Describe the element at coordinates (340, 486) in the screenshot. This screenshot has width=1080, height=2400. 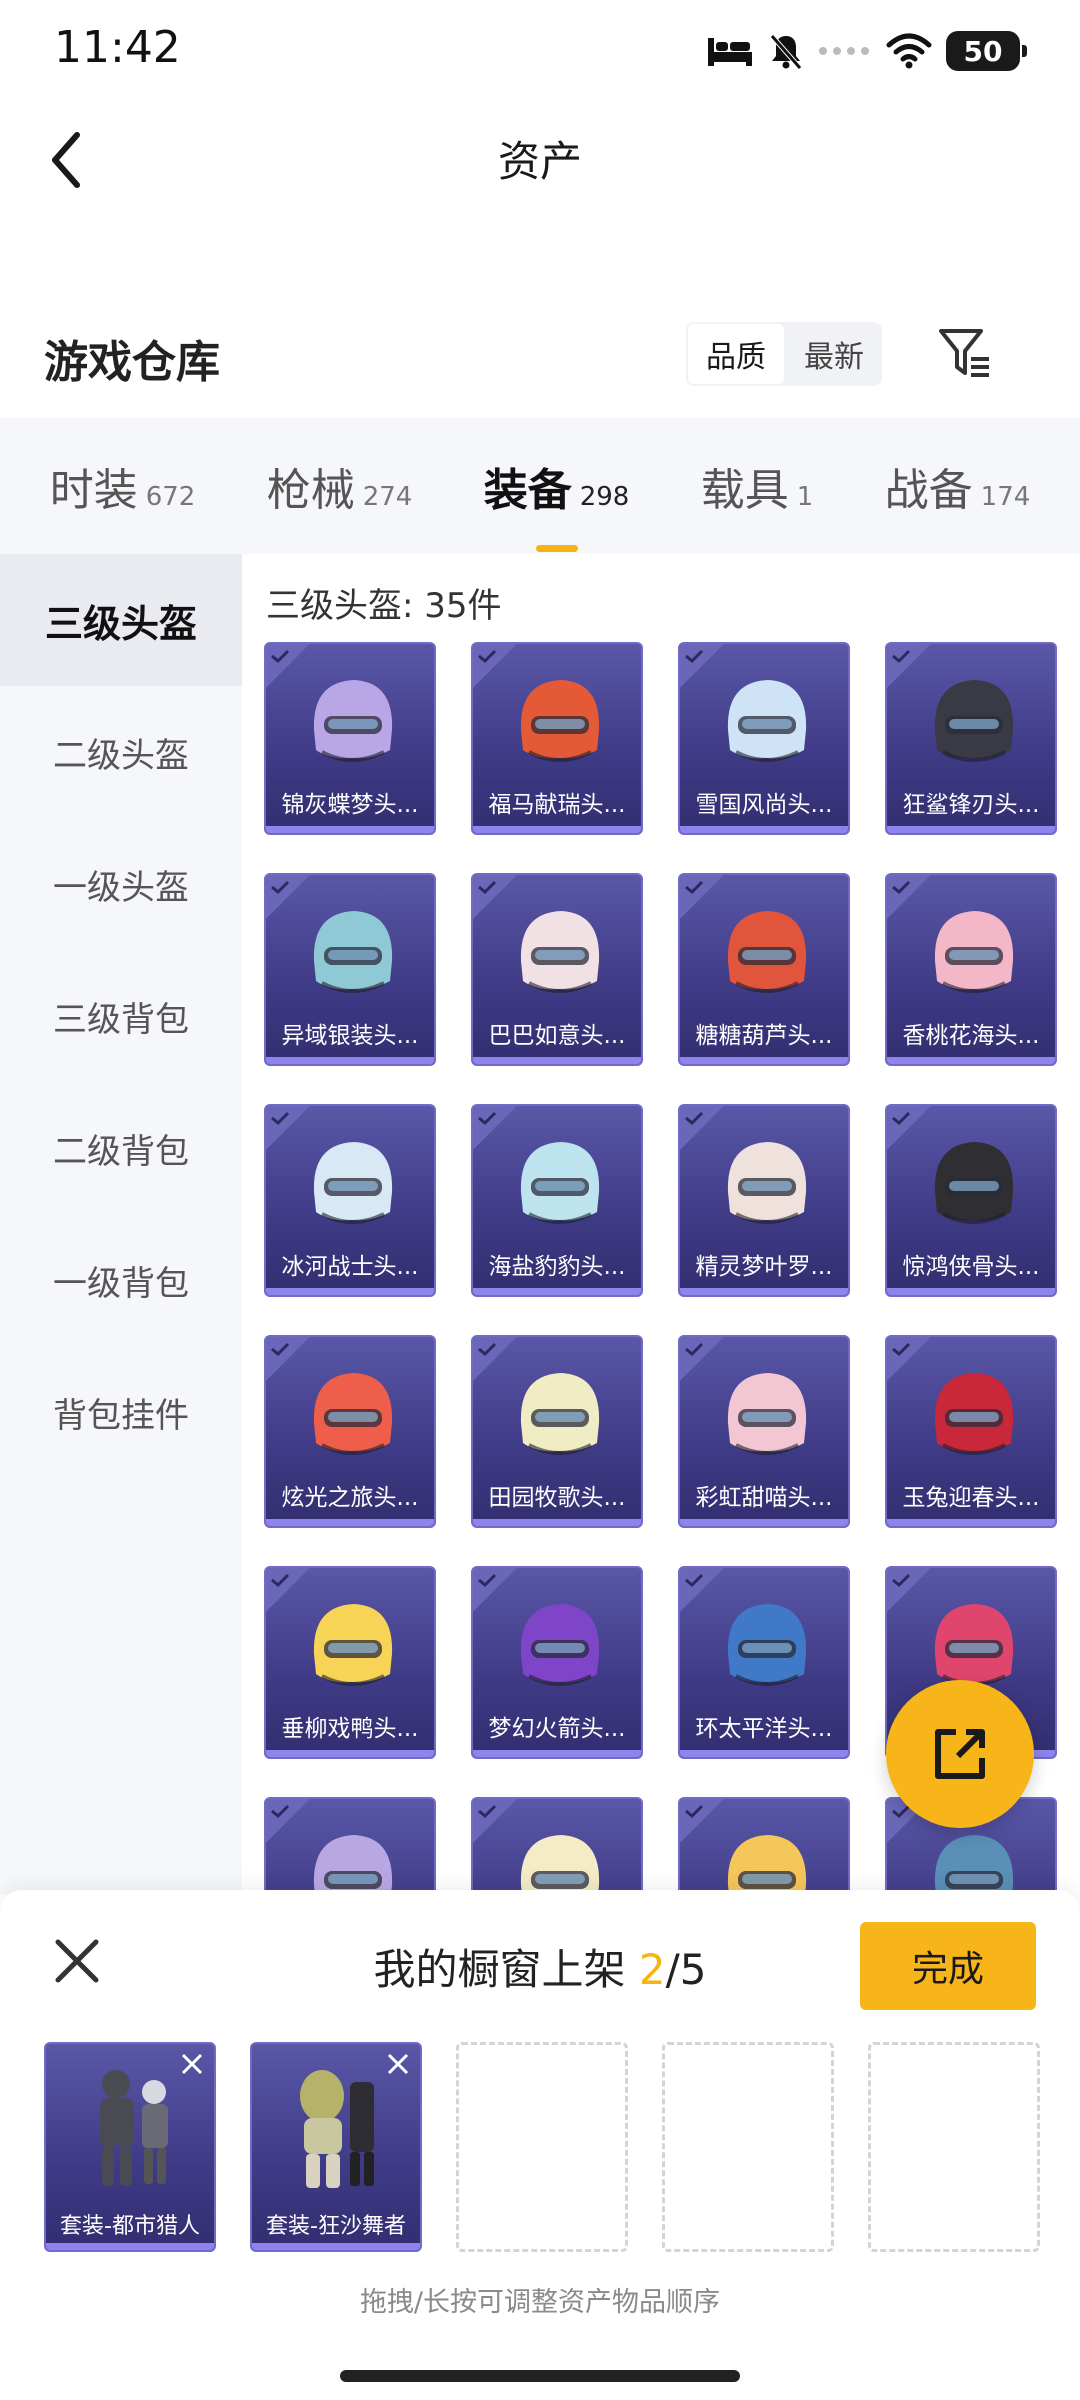
I see `tab-guns: 枪械 274` at that location.